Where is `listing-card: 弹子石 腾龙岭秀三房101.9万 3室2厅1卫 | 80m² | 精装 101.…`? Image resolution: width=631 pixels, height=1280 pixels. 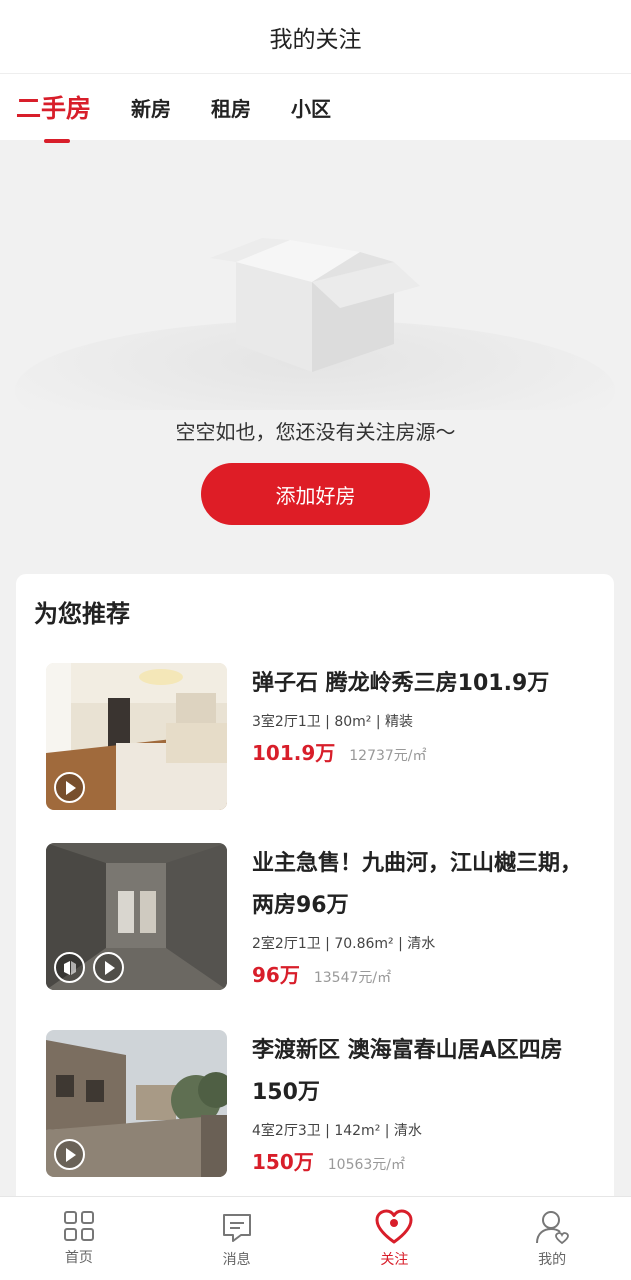
listing-card: 弹子石 腾龙岭秀三房101.9万 3室2厅1卫 | 80m² | 精装 101.… is located at coordinates (326, 738).